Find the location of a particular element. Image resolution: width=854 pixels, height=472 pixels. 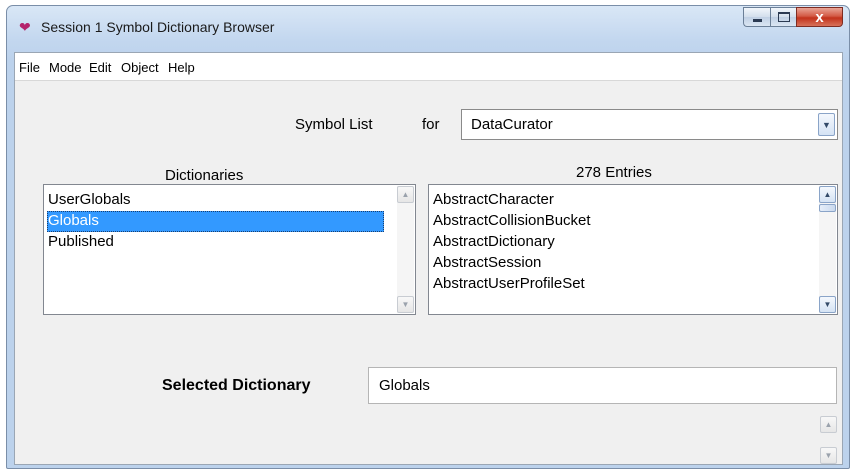

entry-item: AbstractCollisionBucket is located at coordinates (511, 221).